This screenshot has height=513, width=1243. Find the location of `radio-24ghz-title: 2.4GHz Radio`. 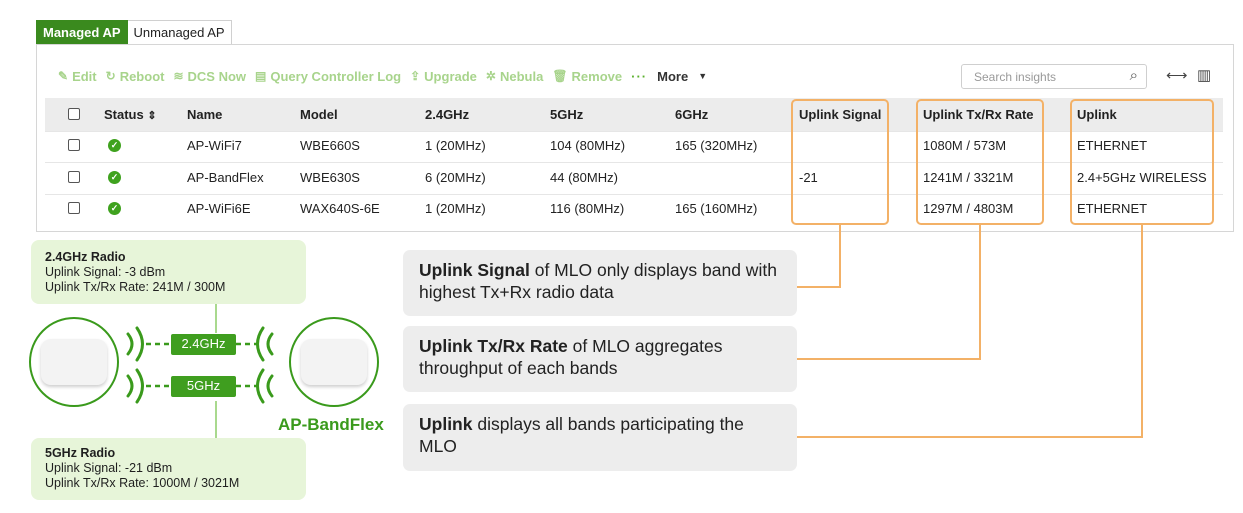

radio-24ghz-title: 2.4GHz Radio is located at coordinates (85, 257).